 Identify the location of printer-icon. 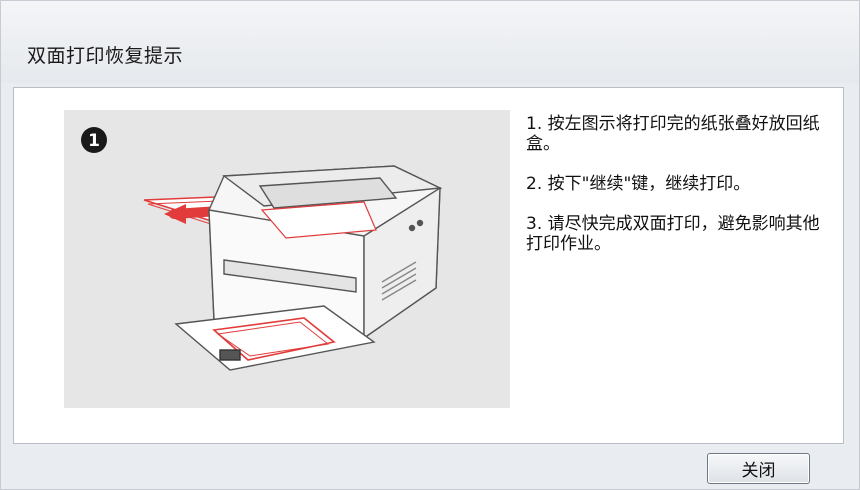
(308, 268).